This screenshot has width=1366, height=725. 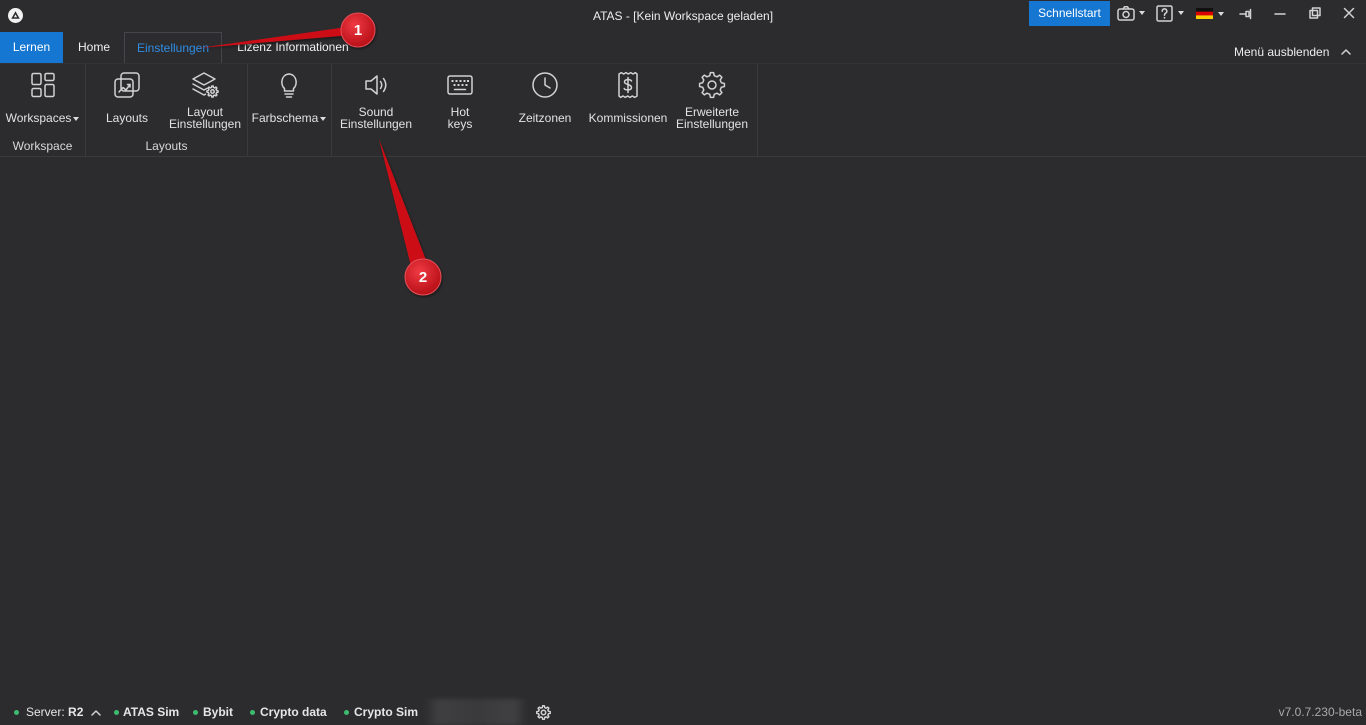 I want to click on status-connection-crypto-sim: Crypto Sim, so click(x=386, y=712).